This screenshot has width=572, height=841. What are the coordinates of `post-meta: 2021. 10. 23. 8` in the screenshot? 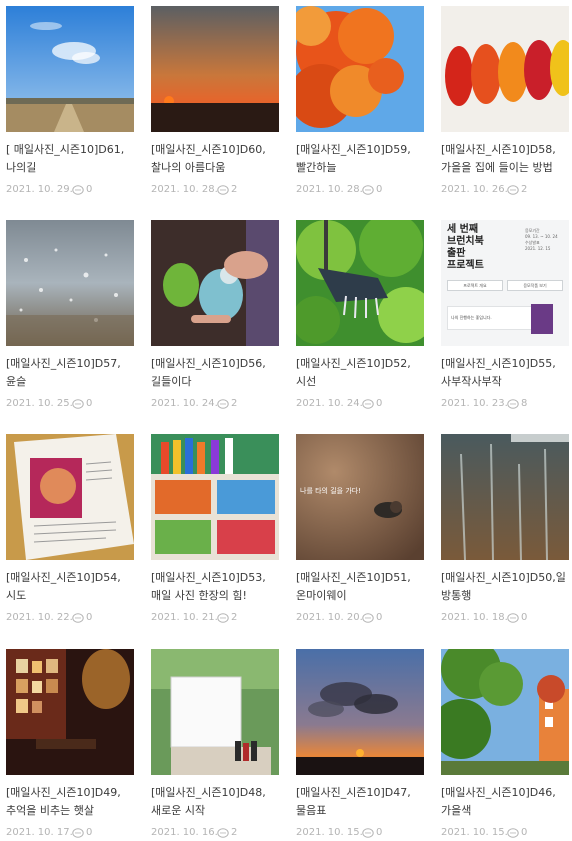 It's located at (505, 405).